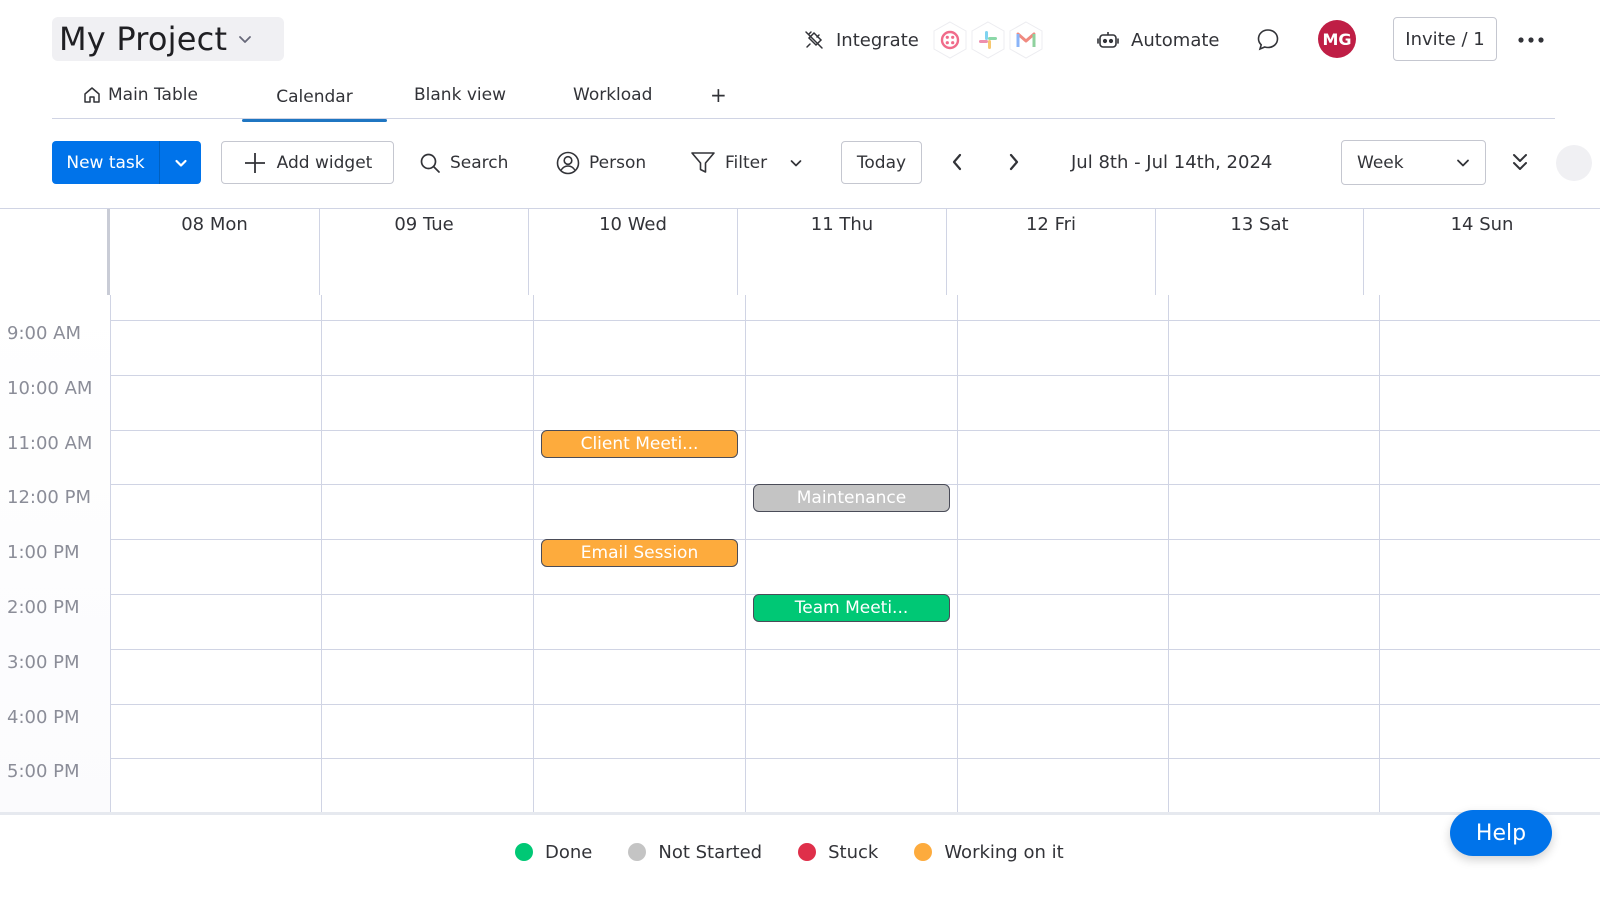 This screenshot has height=900, width=1600. I want to click on project-title: My Project, so click(143, 39).